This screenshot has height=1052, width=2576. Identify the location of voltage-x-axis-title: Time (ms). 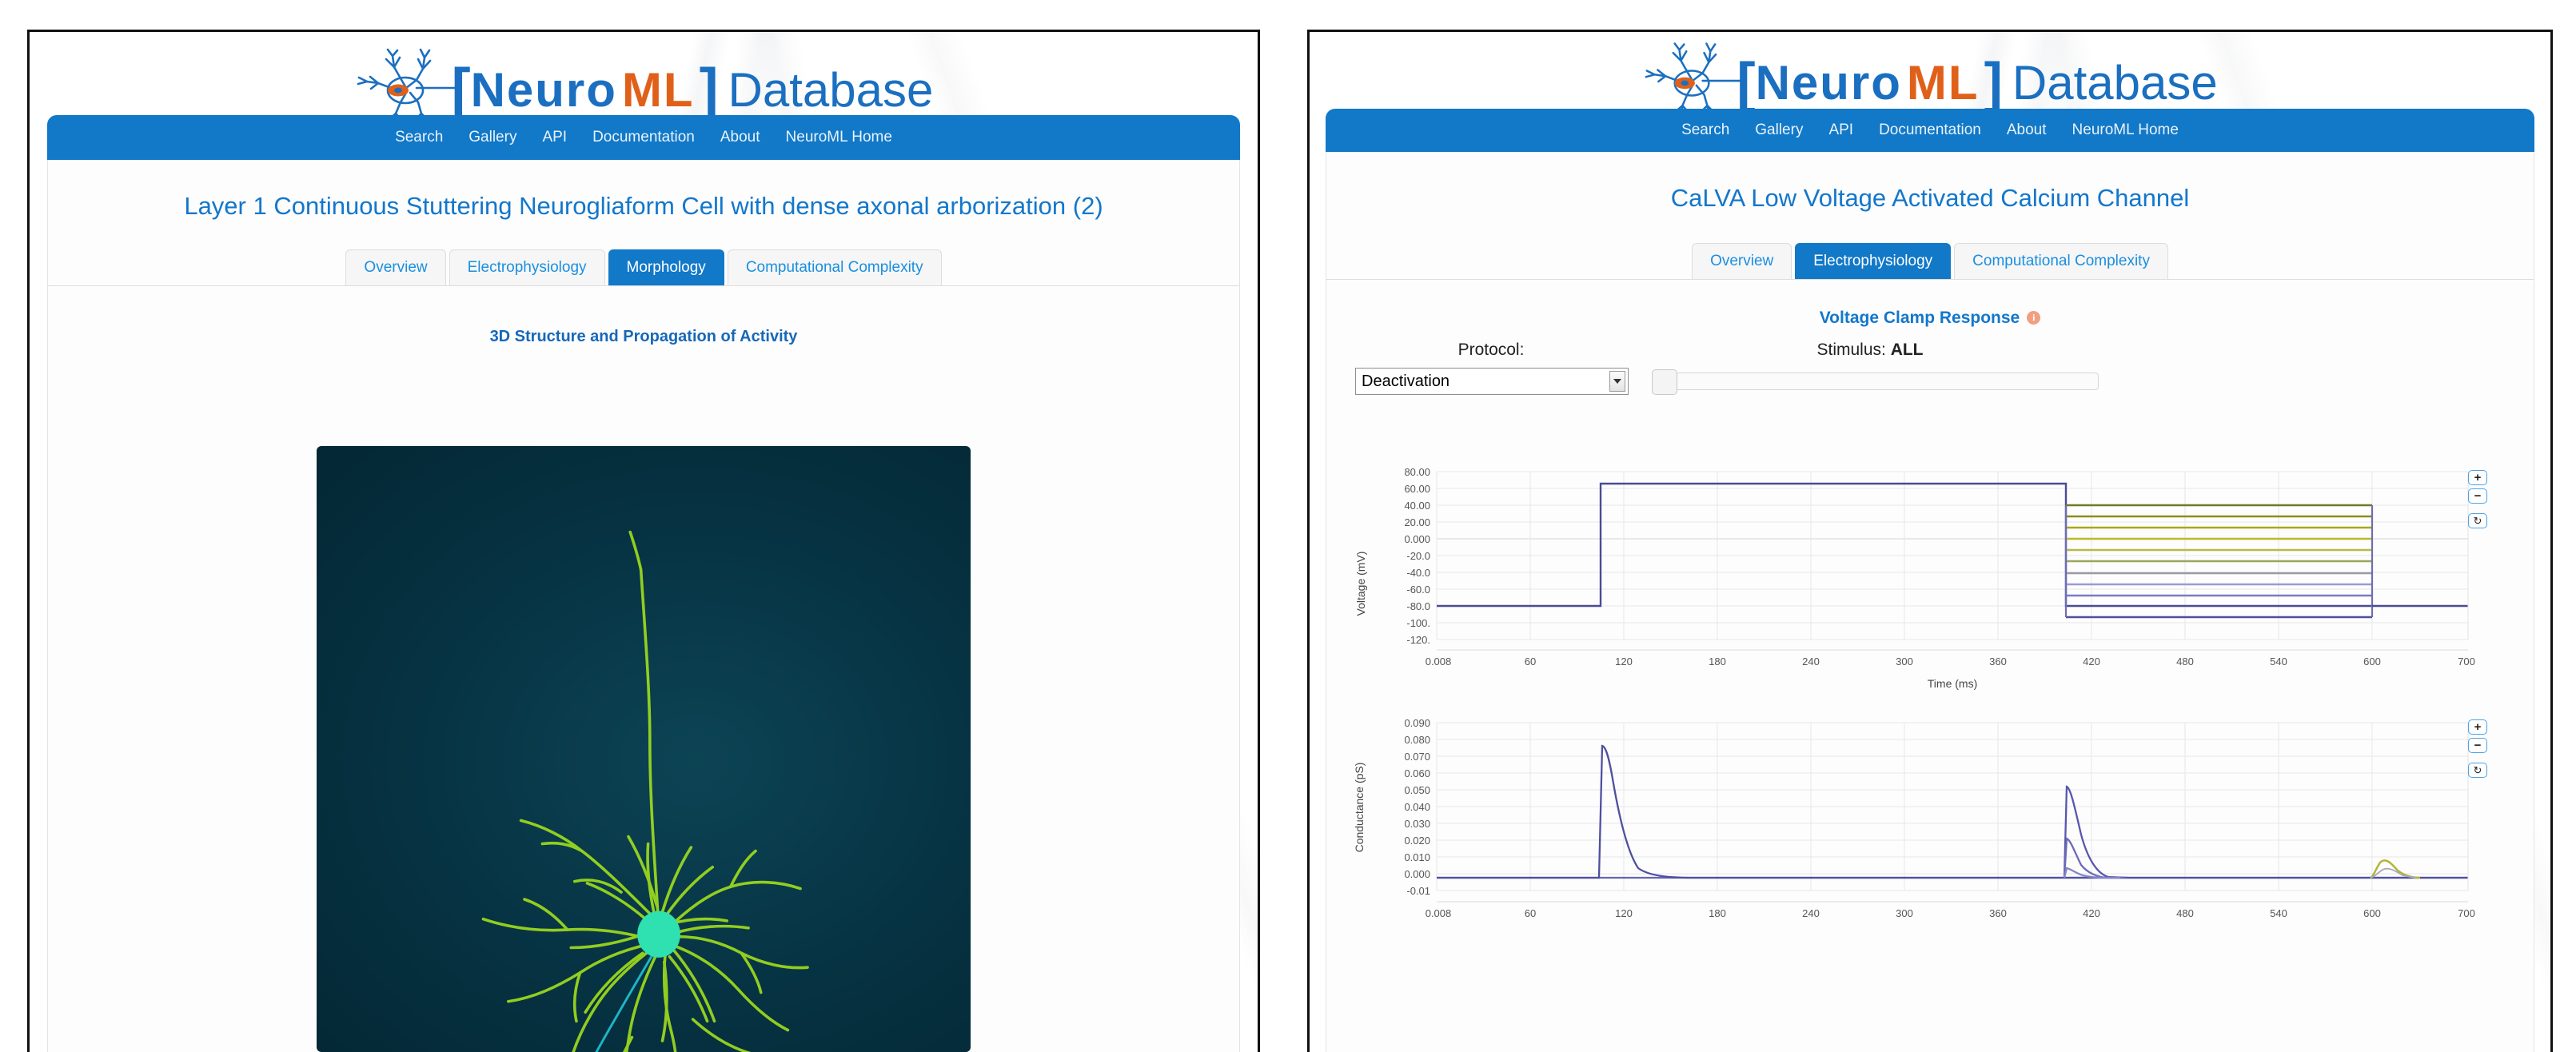
(1952, 683).